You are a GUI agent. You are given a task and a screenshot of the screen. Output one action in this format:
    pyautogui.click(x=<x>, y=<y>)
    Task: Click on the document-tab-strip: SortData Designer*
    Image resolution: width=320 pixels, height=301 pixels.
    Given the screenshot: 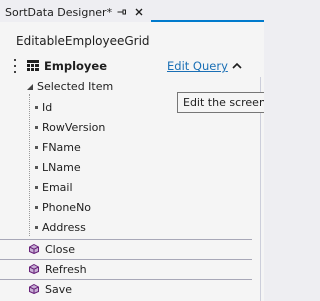 What is the action you would take?
    pyautogui.click(x=132, y=11)
    